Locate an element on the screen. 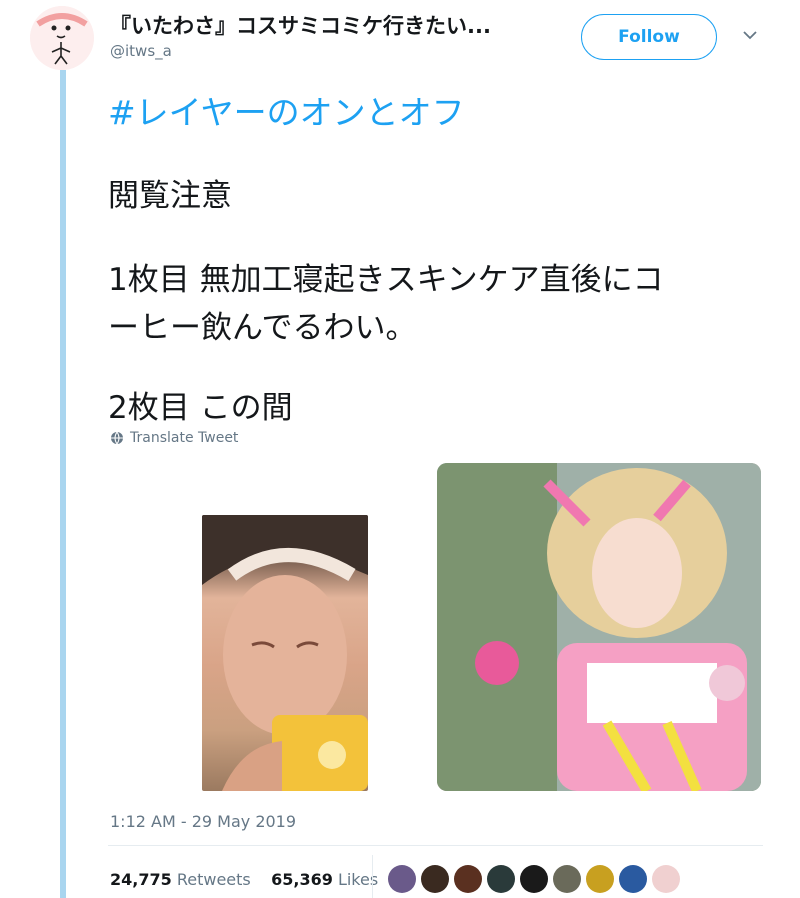  avatar is located at coordinates (62, 38).